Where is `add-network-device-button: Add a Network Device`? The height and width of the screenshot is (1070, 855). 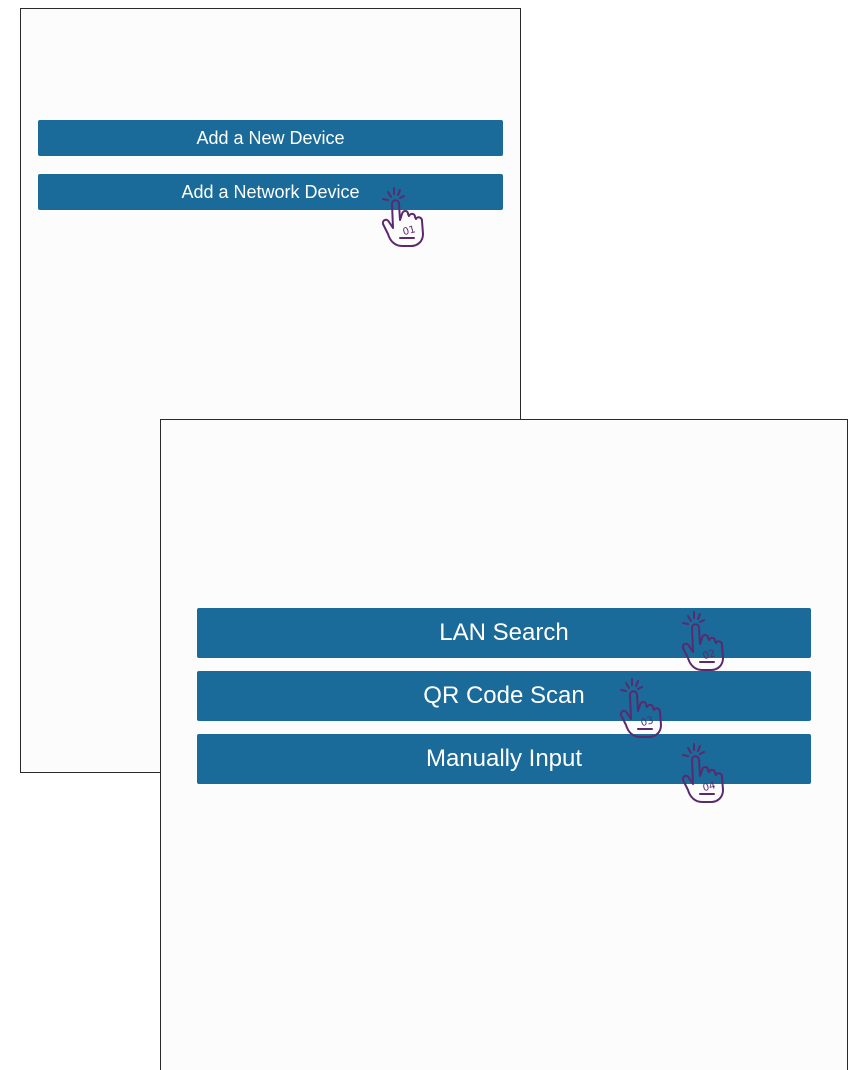
add-network-device-button: Add a Network Device is located at coordinates (270, 192).